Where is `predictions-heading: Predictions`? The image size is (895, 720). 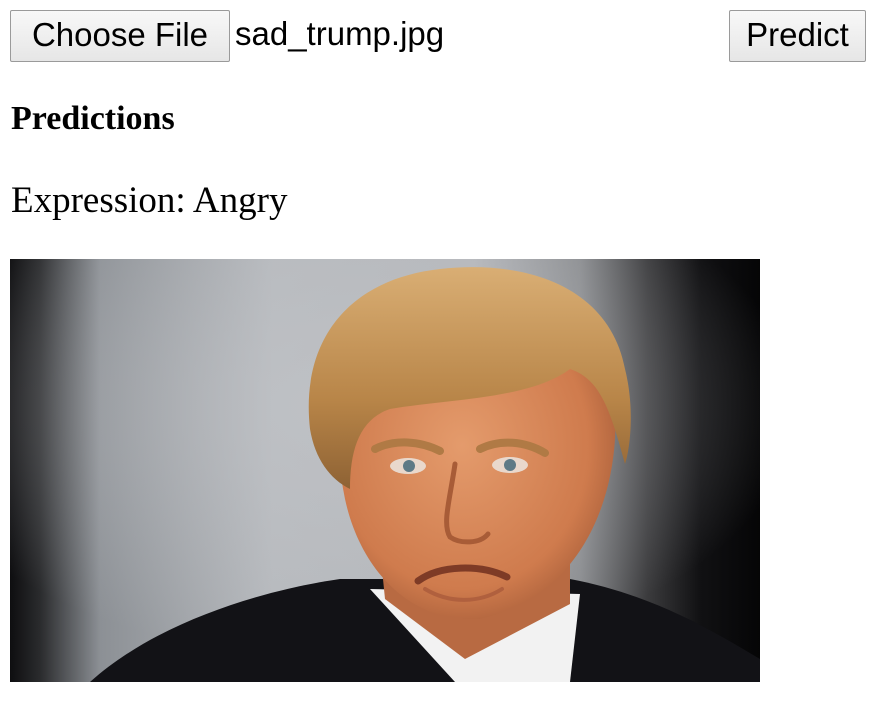 predictions-heading: Predictions is located at coordinates (93, 118).